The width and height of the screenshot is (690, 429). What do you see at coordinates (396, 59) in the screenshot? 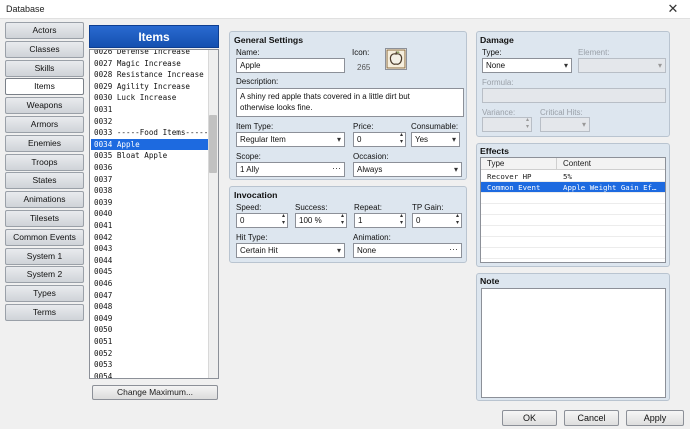
I see `apple-icon` at bounding box center [396, 59].